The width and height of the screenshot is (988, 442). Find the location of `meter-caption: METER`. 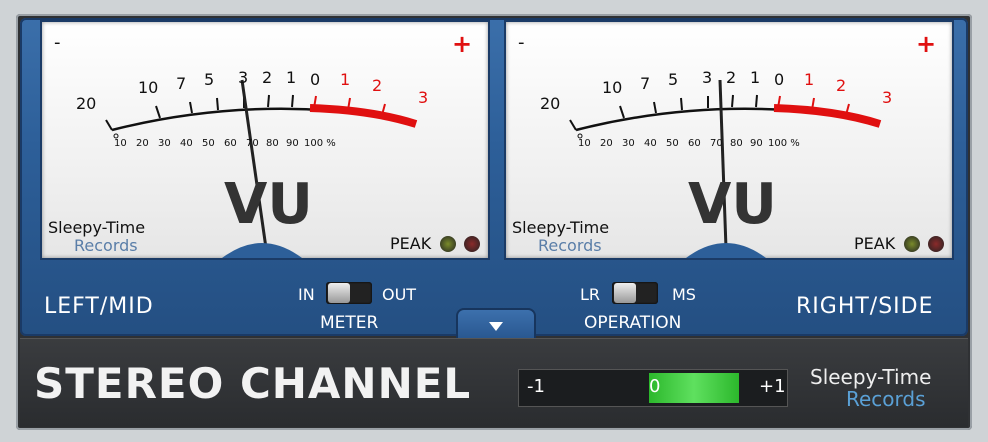

meter-caption: METER is located at coordinates (349, 323).